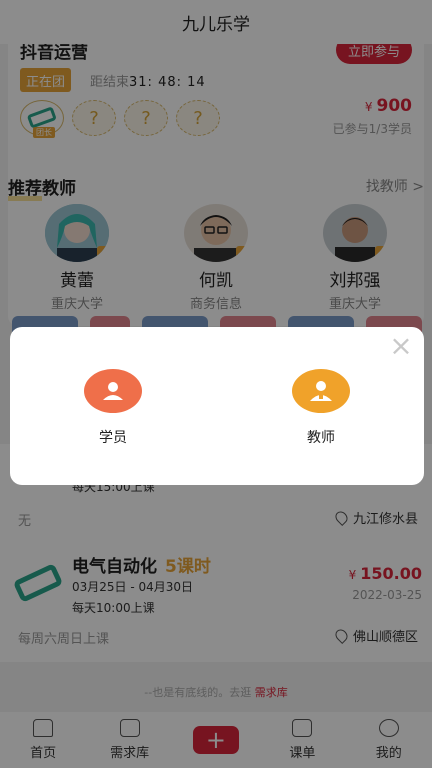 This screenshot has height=768, width=432. I want to click on teacher-icon, so click(321, 391).